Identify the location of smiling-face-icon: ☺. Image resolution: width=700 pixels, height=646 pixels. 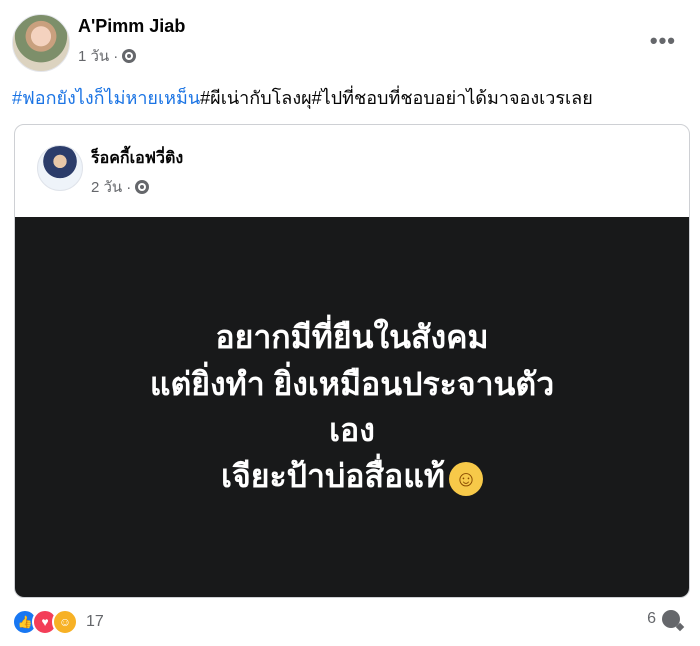
(465, 478).